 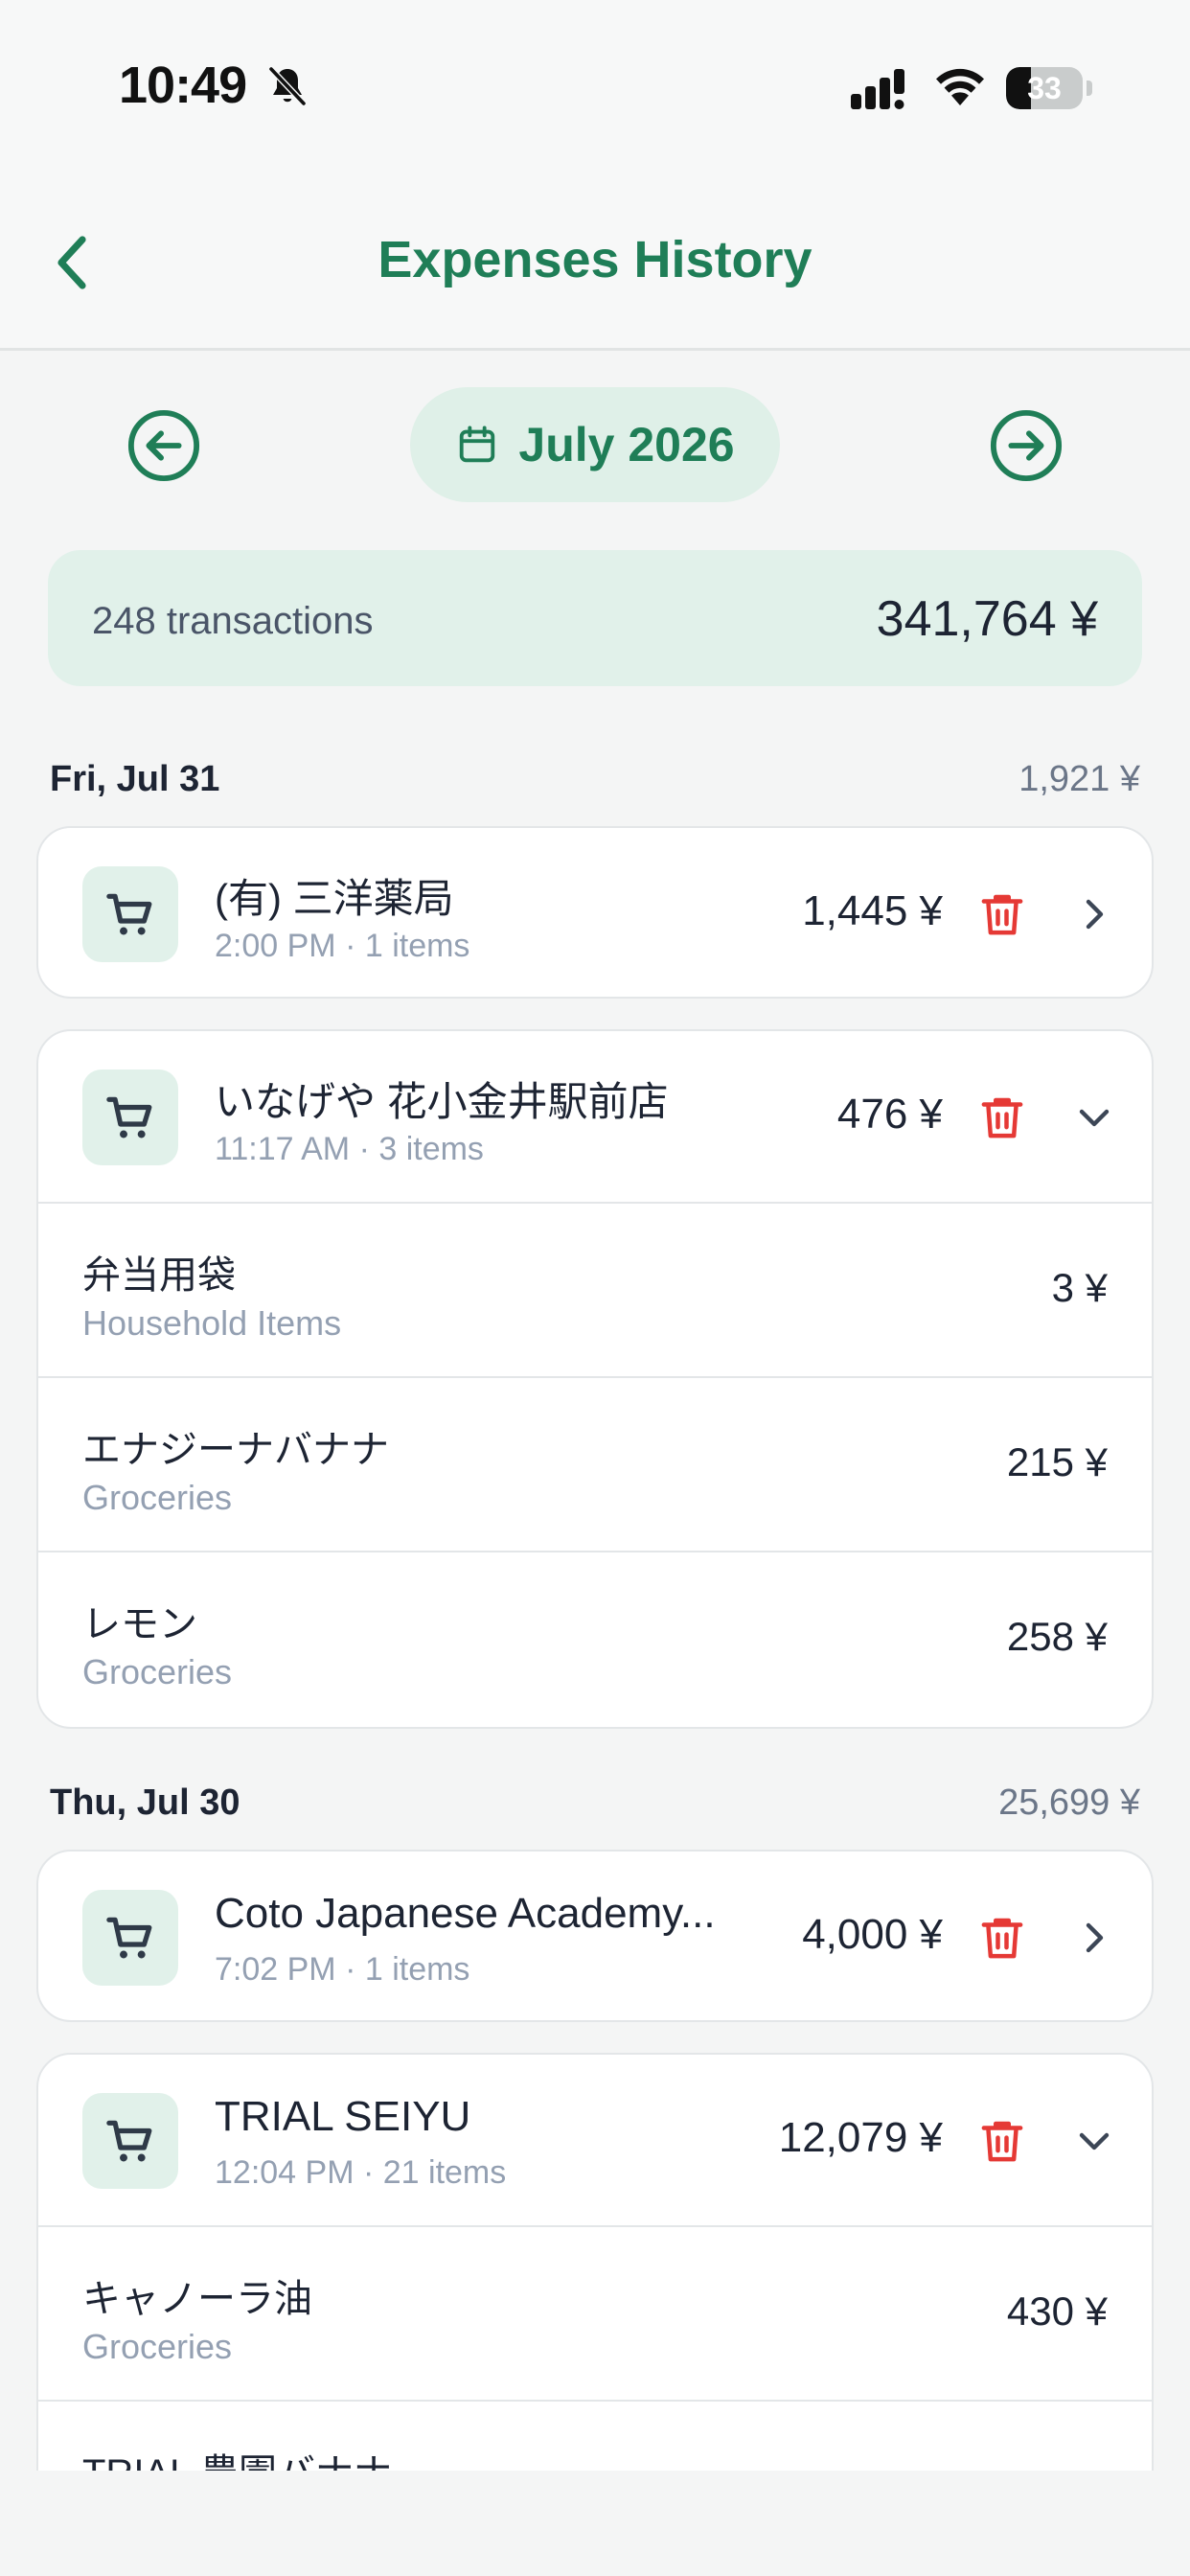 I want to click on transaction-meta: 7:02 PM · 1 items, so click(x=342, y=1969).